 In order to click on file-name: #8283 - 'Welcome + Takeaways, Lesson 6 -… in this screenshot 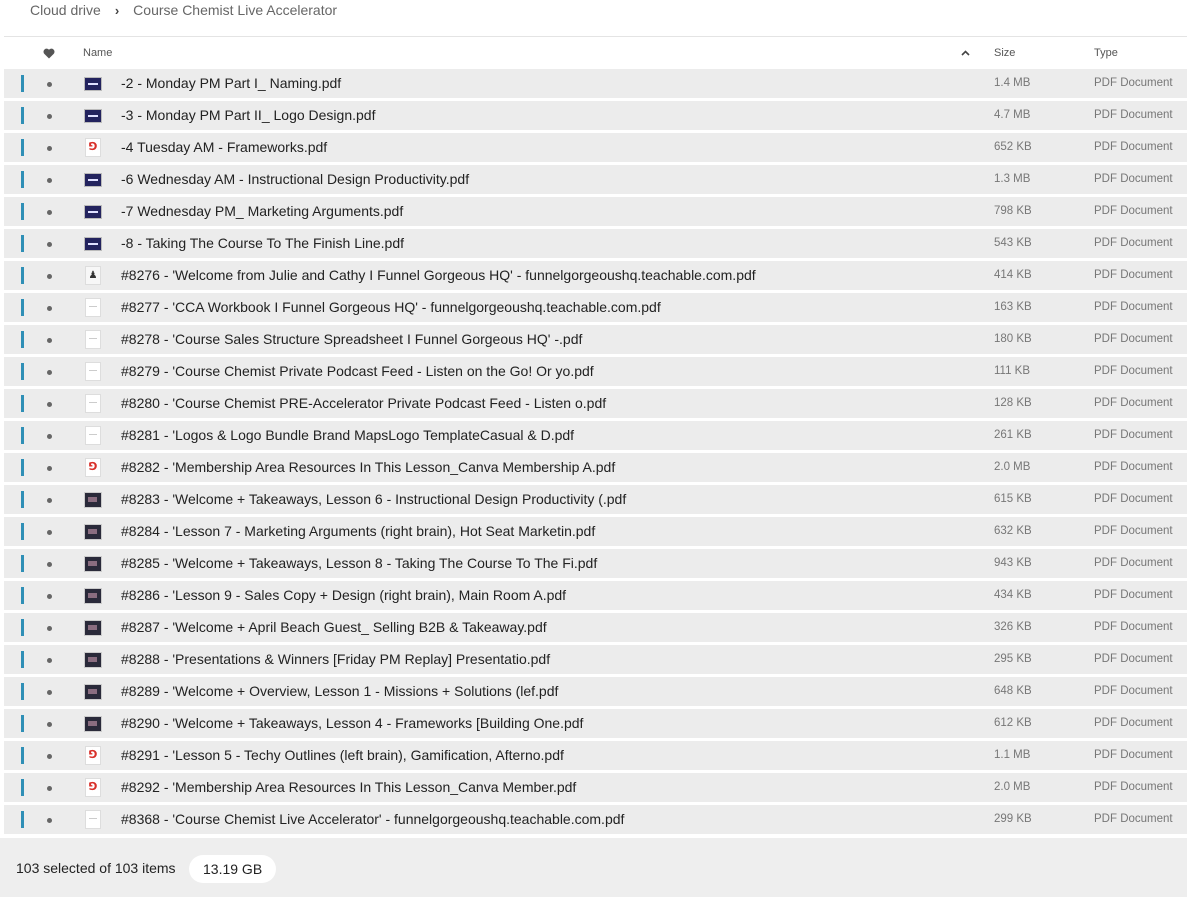, I will do `click(373, 499)`.